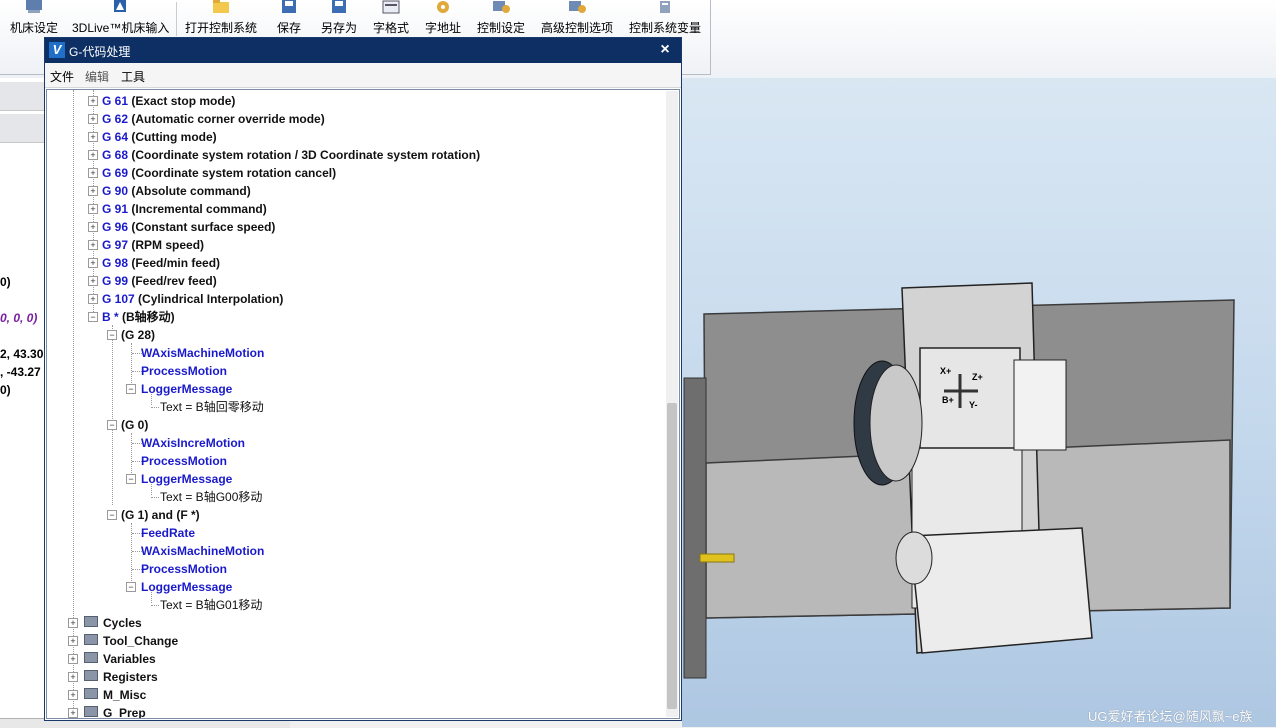 Image resolution: width=1276 pixels, height=728 pixels. What do you see at coordinates (391, 20) in the screenshot?
I see `word-format-button: 字格式` at bounding box center [391, 20].